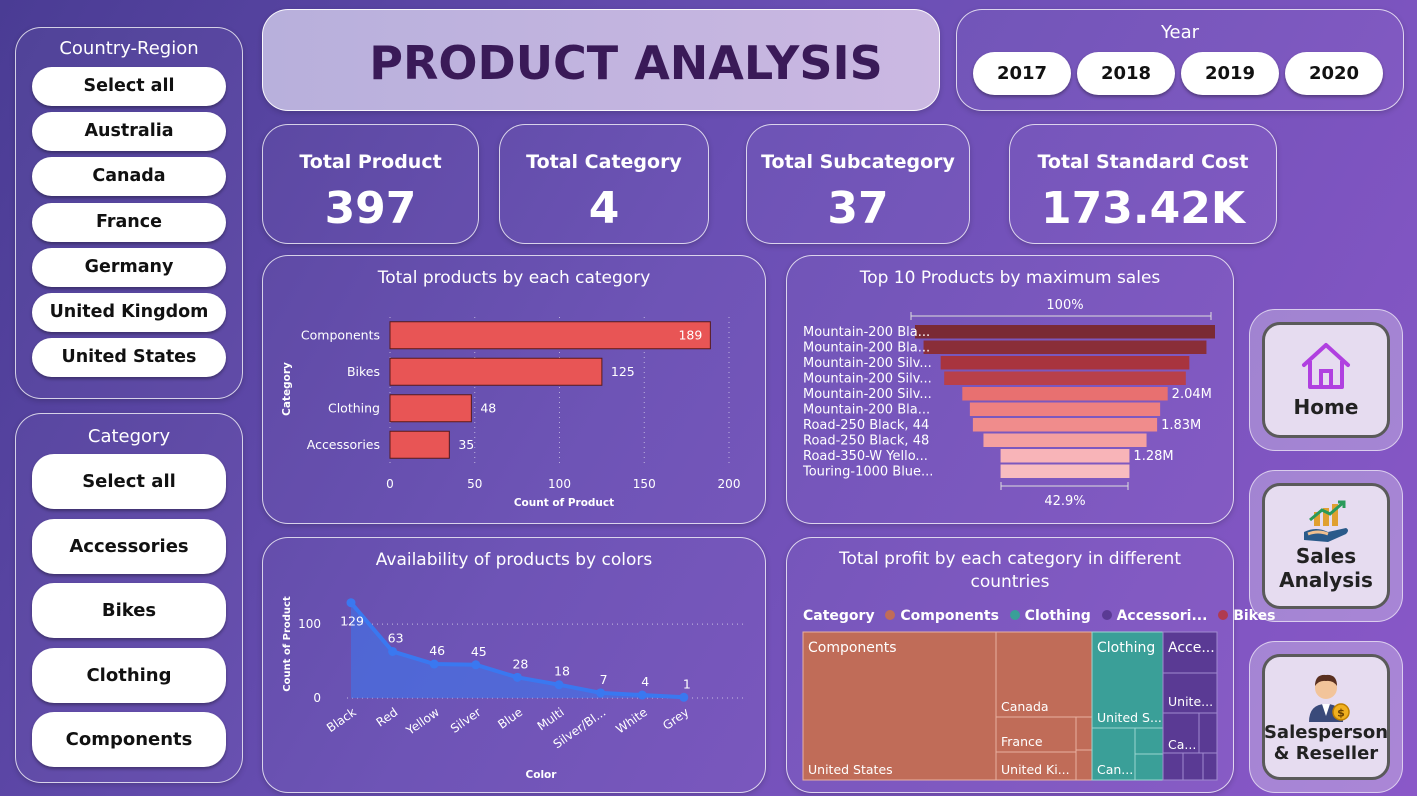  What do you see at coordinates (1230, 73) in the screenshot?
I see `year-option-2019: 2019` at bounding box center [1230, 73].